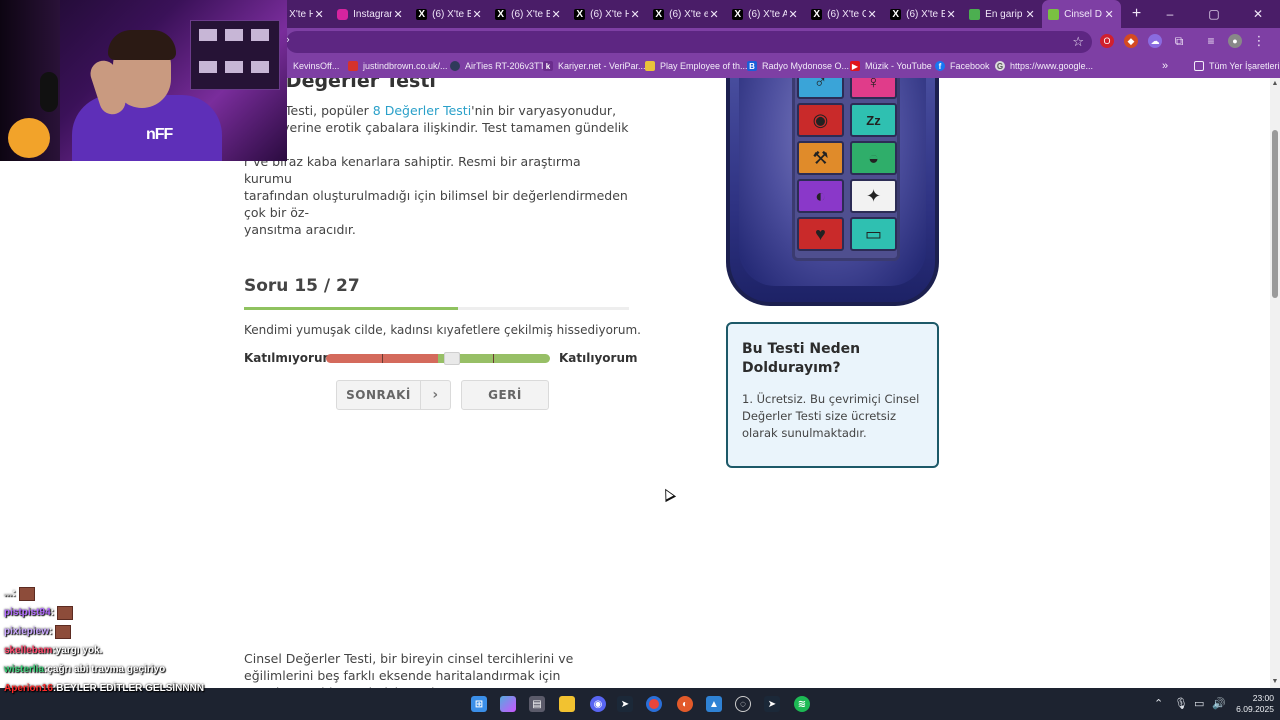  What do you see at coordinates (1054, 14) in the screenshot?
I see `site-icon` at bounding box center [1054, 14].